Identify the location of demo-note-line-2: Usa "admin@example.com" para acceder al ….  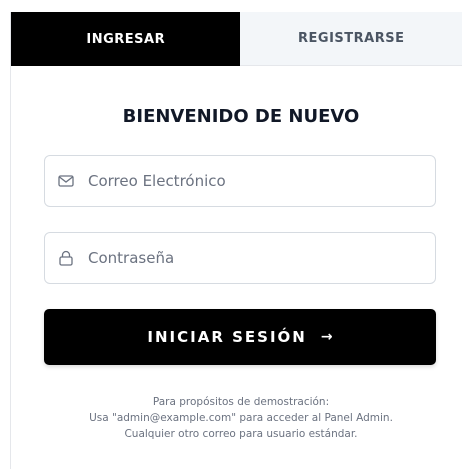
(241, 418).